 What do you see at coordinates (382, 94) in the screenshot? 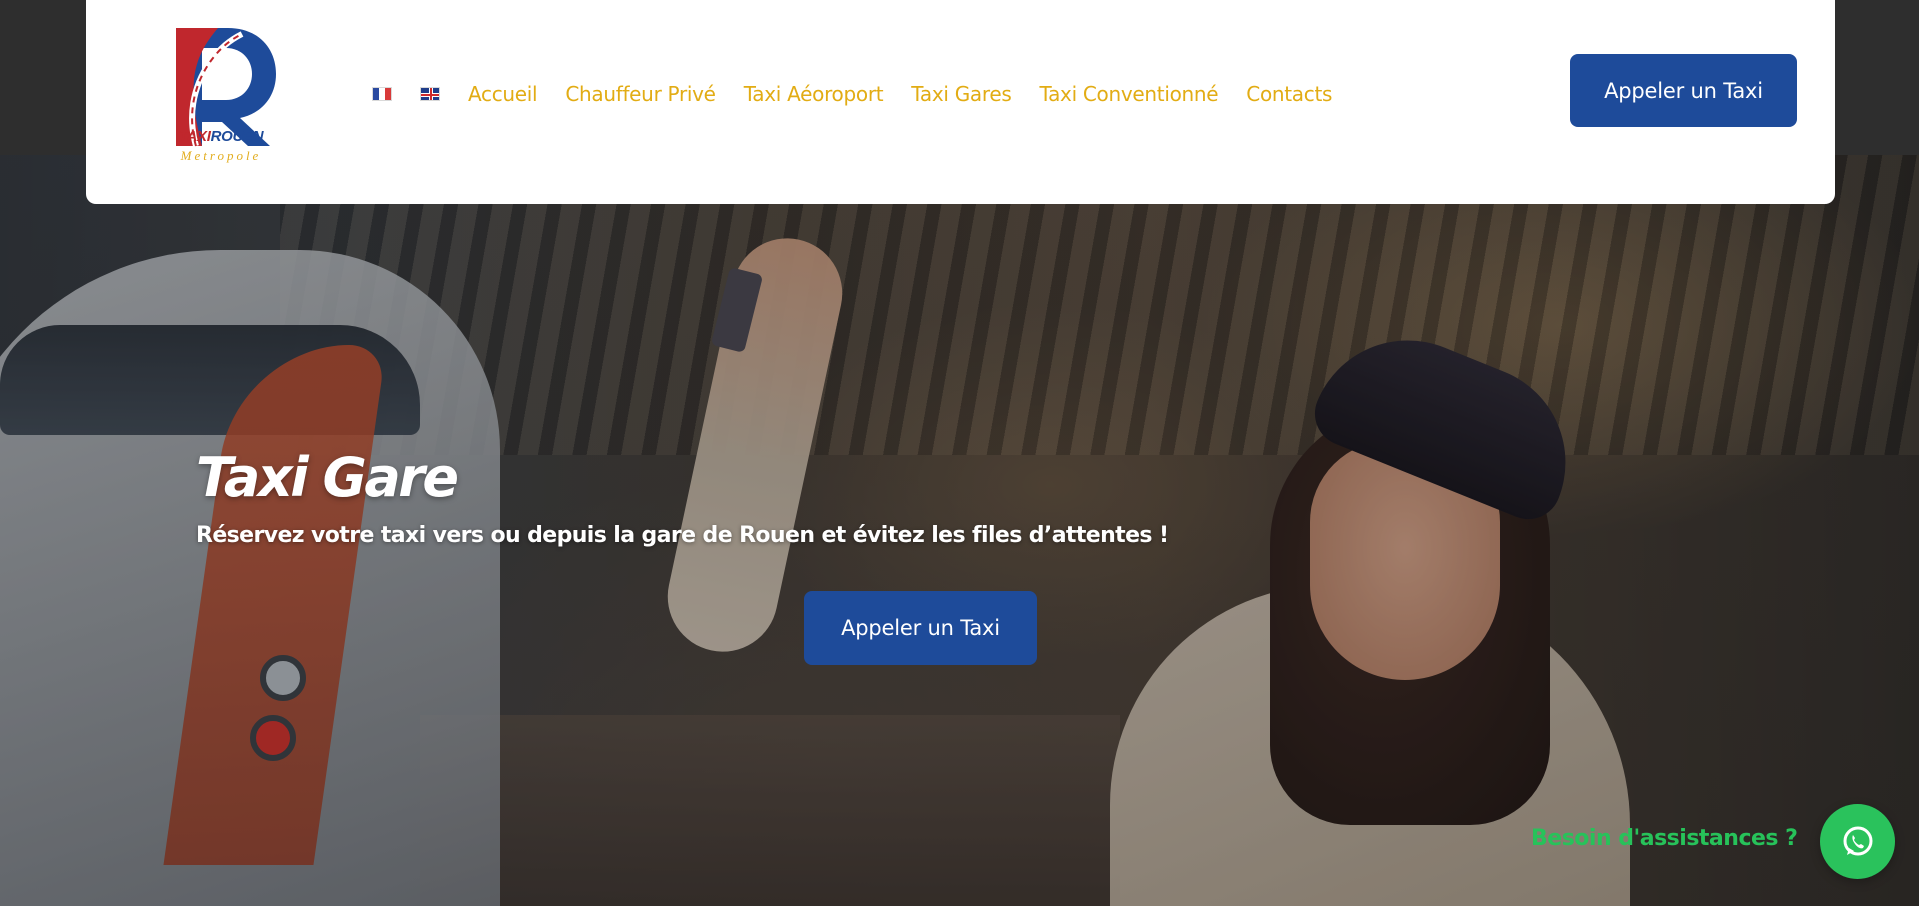
I see `french-flag-icon` at bounding box center [382, 94].